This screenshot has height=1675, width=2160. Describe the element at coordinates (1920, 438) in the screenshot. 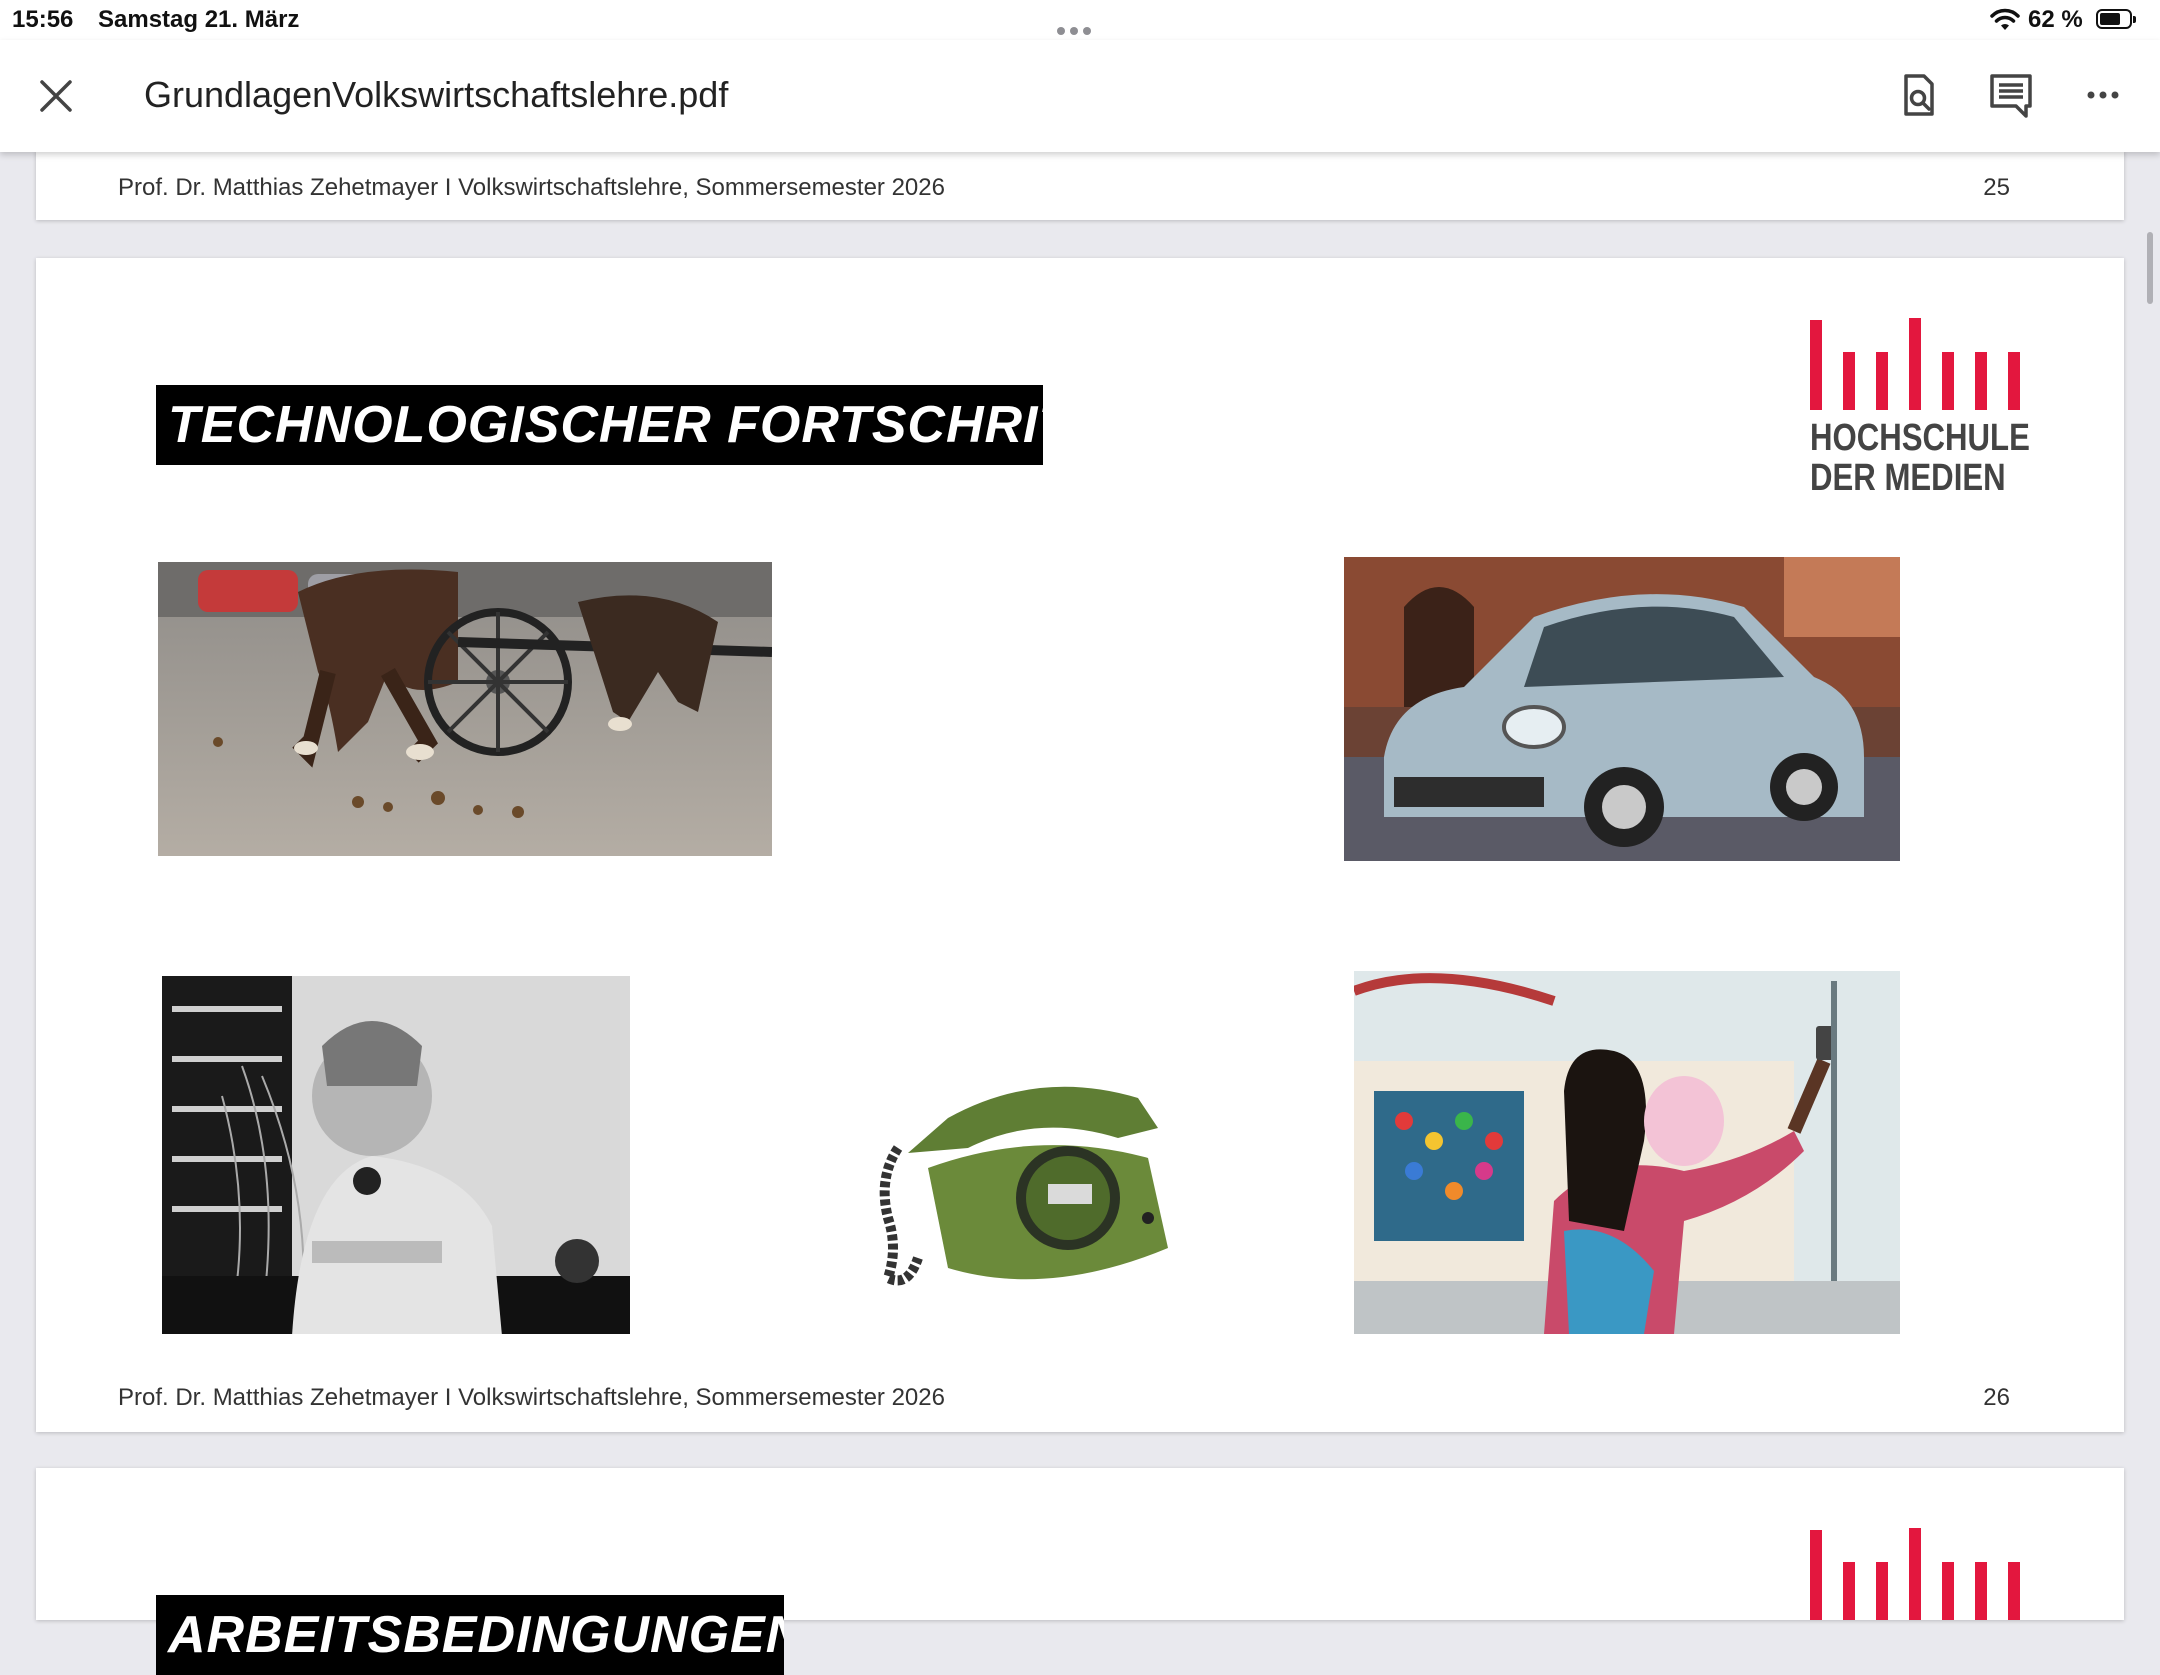

I see `logo-line-1: HOCHSCHULE` at that location.